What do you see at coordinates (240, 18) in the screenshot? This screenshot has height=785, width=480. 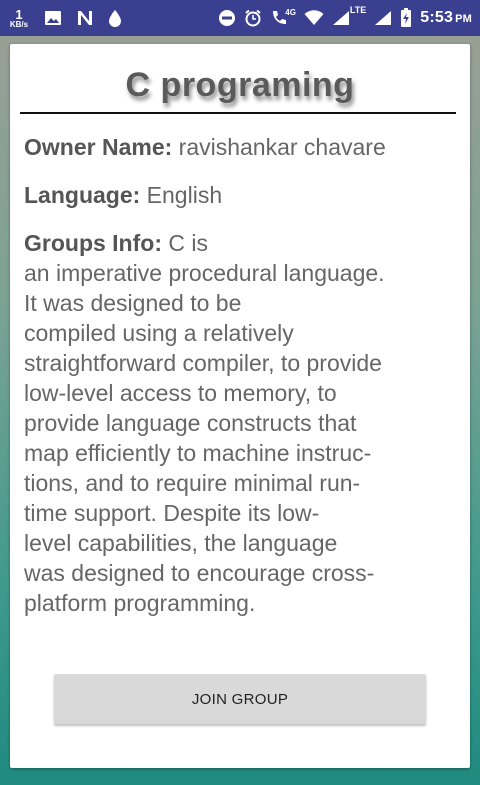 I see `status-bar: 1 KB/s 4G LTE 5:53 PM` at bounding box center [240, 18].